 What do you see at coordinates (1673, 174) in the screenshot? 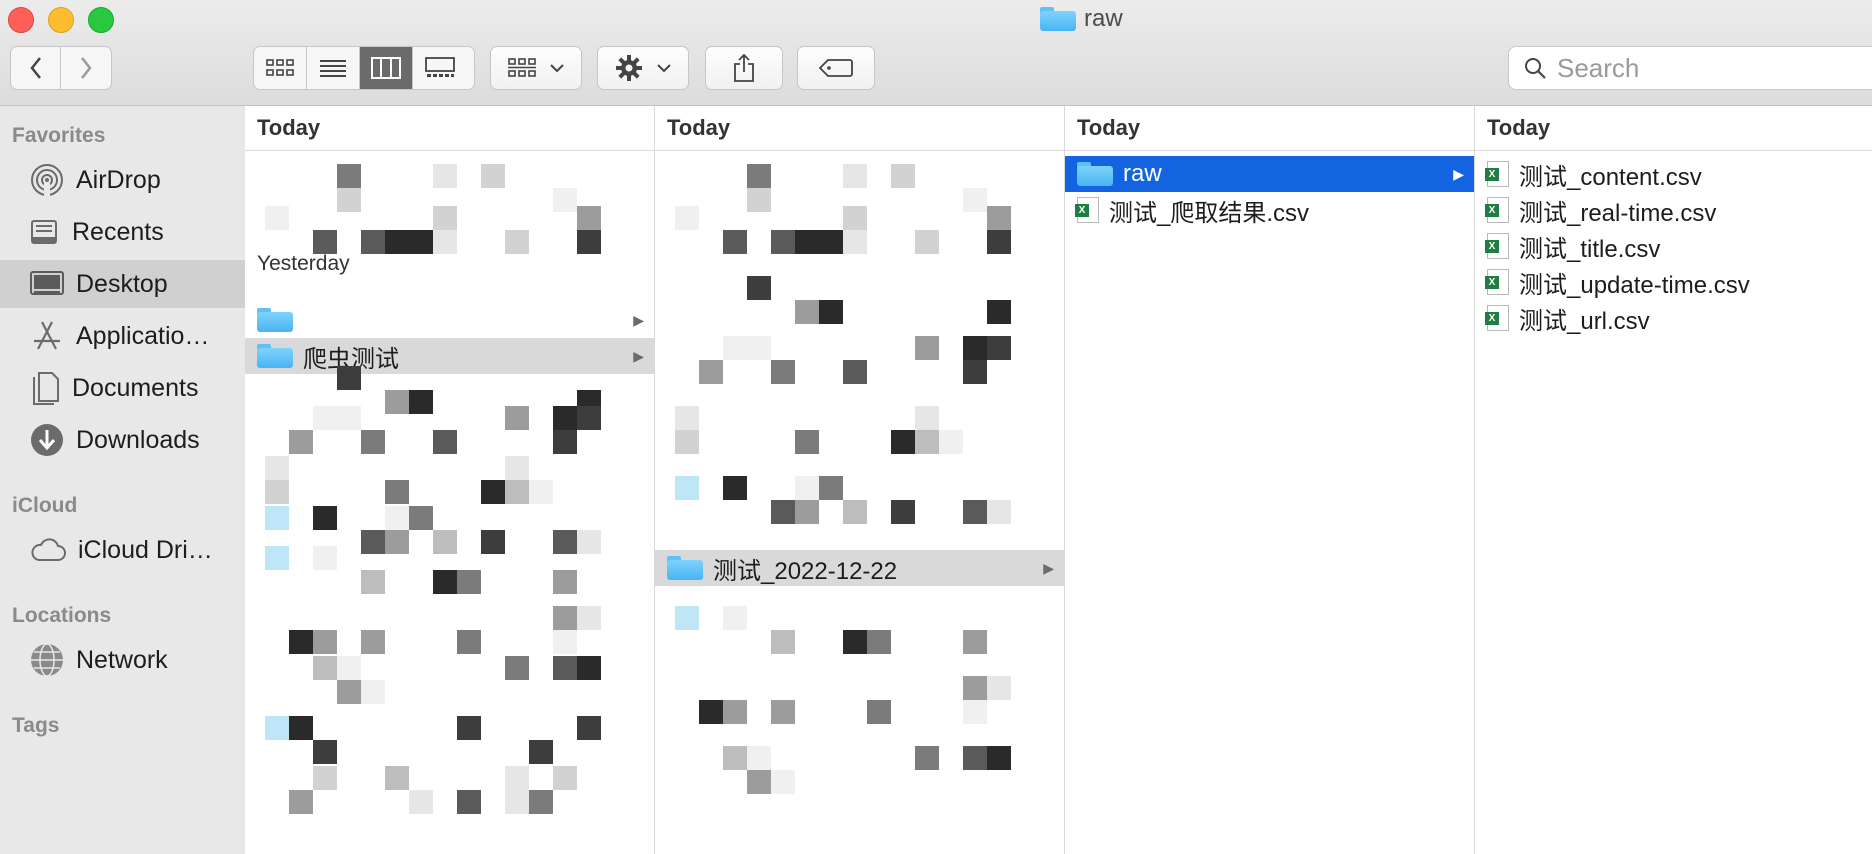
I see `file-row: 测试_content.csv` at bounding box center [1673, 174].